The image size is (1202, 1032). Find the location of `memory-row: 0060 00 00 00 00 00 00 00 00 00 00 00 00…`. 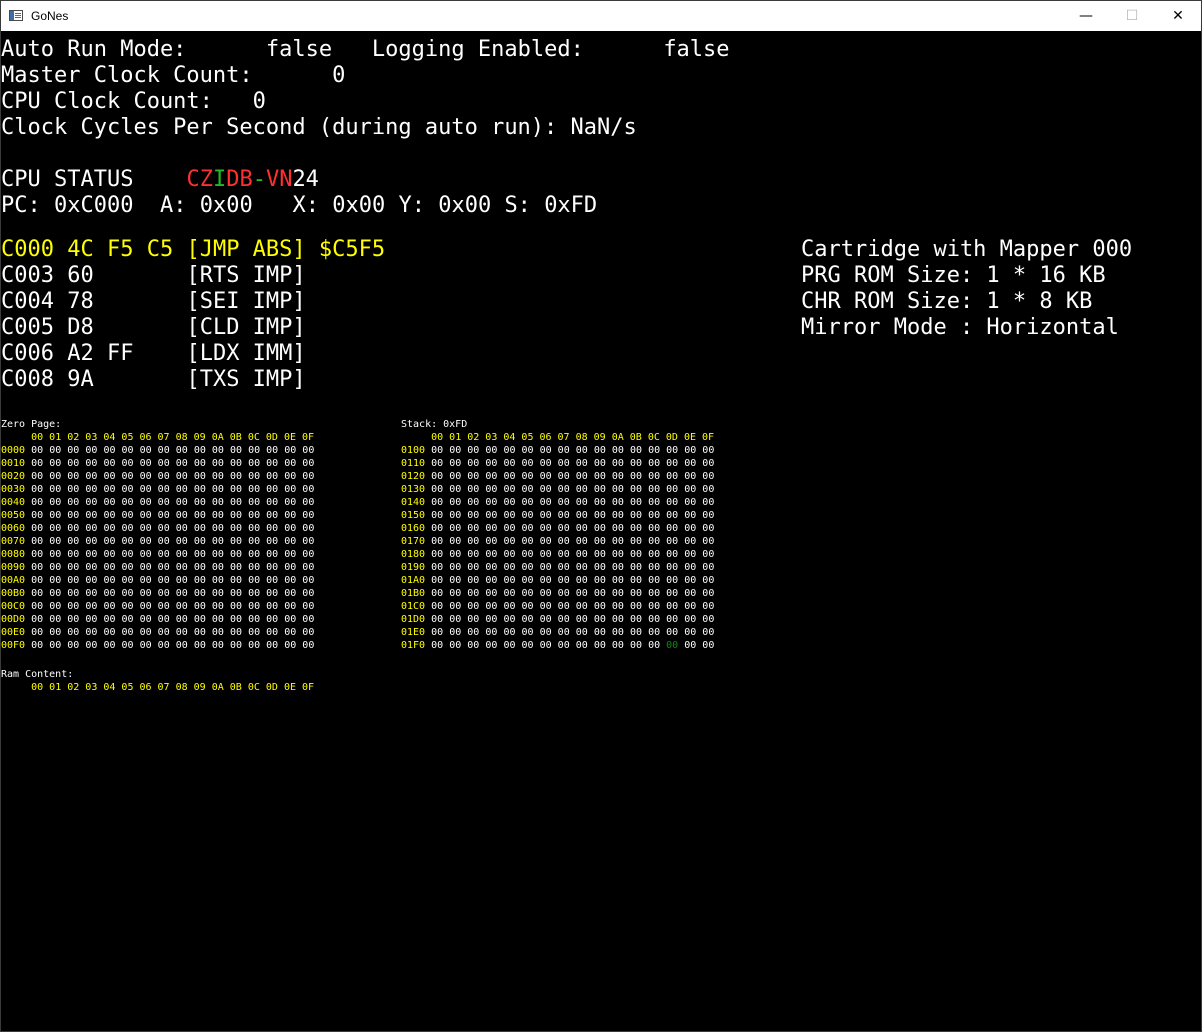

memory-row: 0060 00 00 00 00 00 00 00 00 00 00 00 00… is located at coordinates (157, 528).